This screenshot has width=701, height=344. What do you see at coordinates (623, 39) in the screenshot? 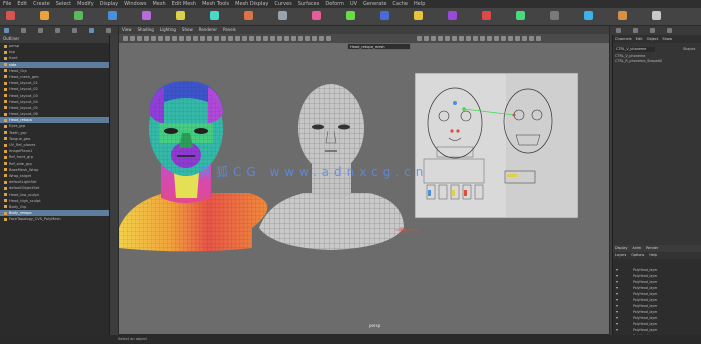
I see `attr-tab-channels: Channels` at bounding box center [623, 39].